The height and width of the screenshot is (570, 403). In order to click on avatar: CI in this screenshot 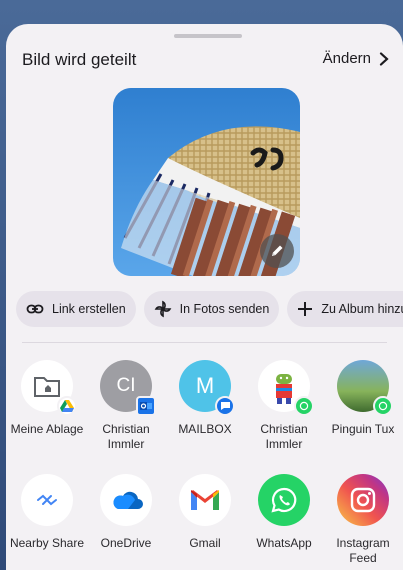, I will do `click(128, 388)`.